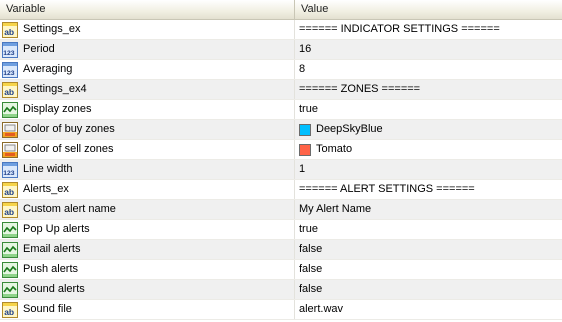 The width and height of the screenshot is (562, 322). What do you see at coordinates (69, 129) in the screenshot?
I see `variable-name: Color of buy zones` at bounding box center [69, 129].